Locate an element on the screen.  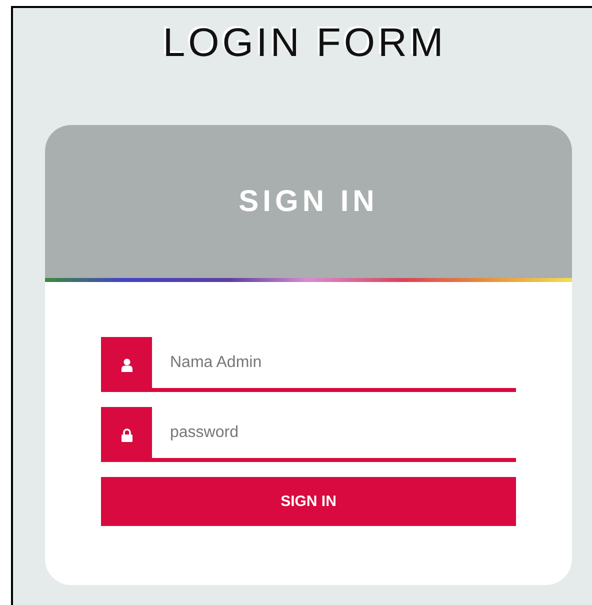
sign-in-button: SIGN IN is located at coordinates (308, 501).